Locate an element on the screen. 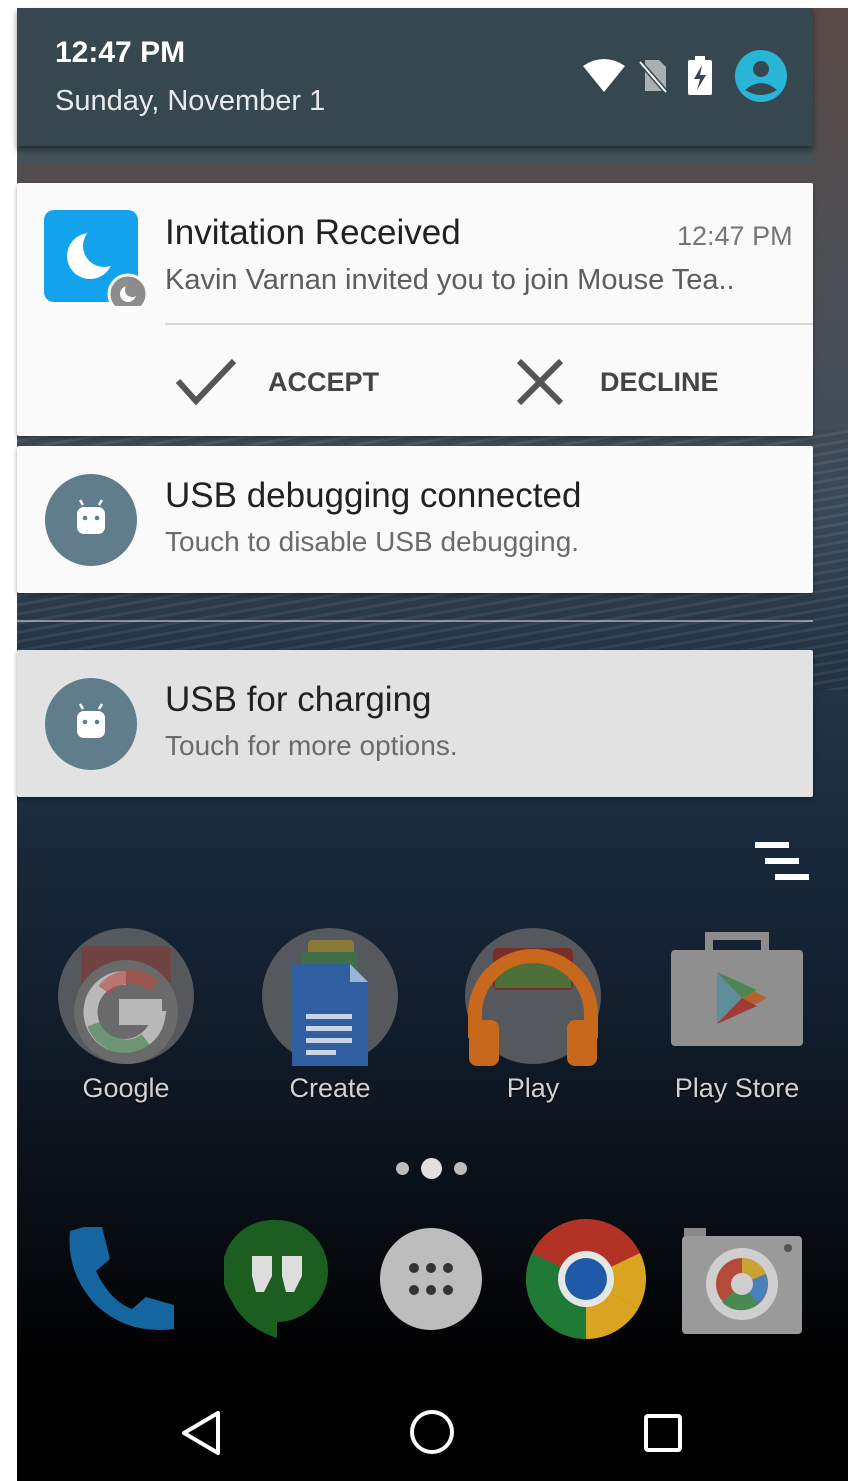 Image resolution: width=856 pixels, height=1481 pixels. app-label: Google is located at coordinates (126, 1088).